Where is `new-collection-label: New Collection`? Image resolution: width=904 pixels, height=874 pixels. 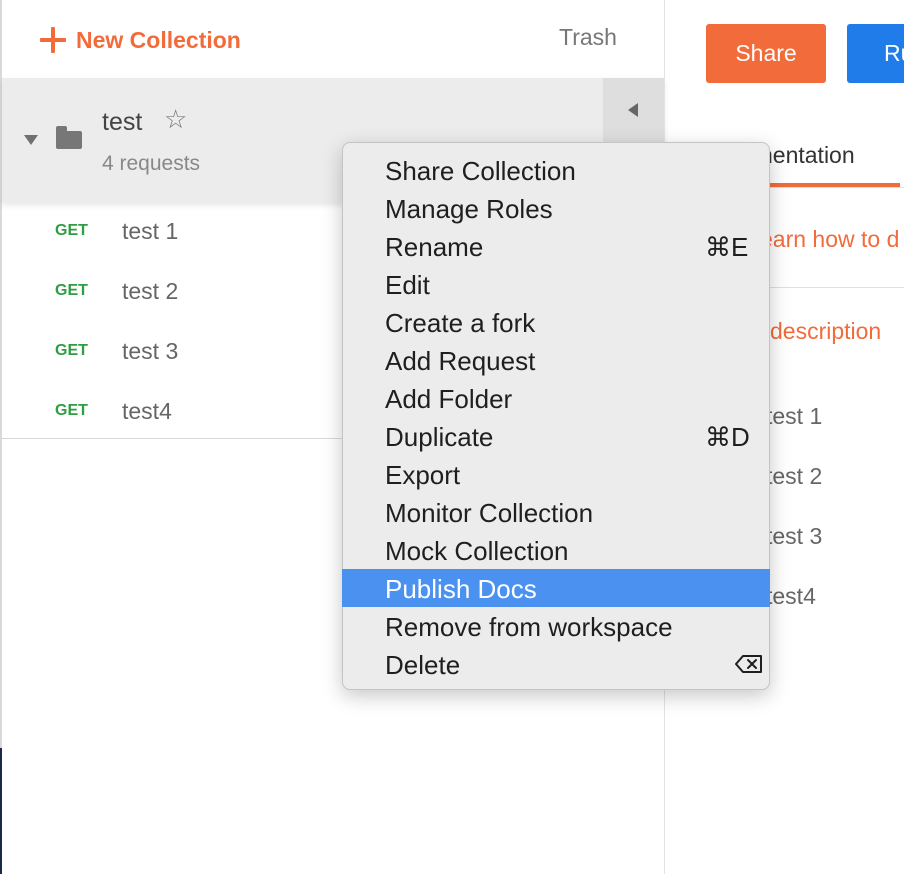
new-collection-label: New Collection is located at coordinates (158, 39).